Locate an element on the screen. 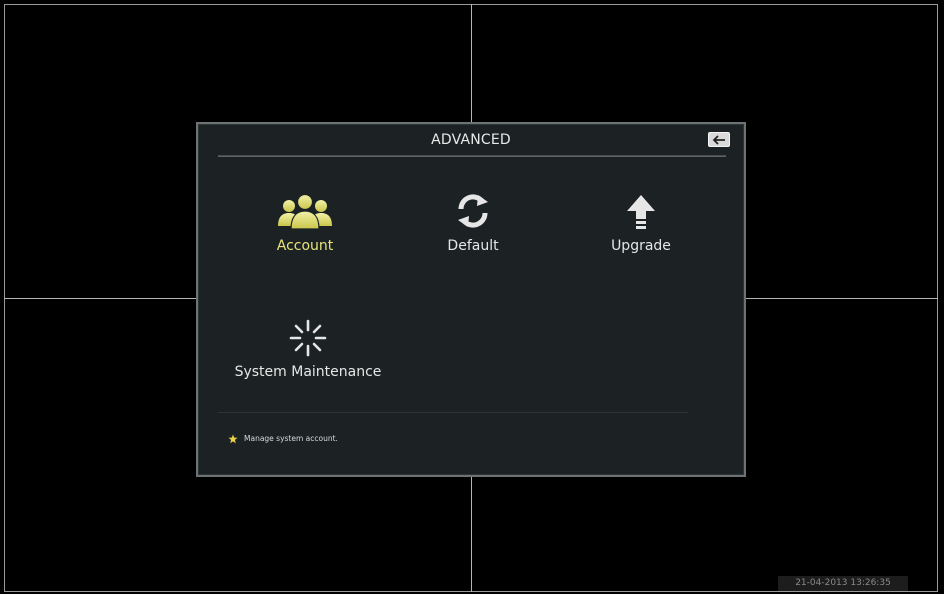 The width and height of the screenshot is (944, 594). hint-text: Manage system account. is located at coordinates (291, 438).